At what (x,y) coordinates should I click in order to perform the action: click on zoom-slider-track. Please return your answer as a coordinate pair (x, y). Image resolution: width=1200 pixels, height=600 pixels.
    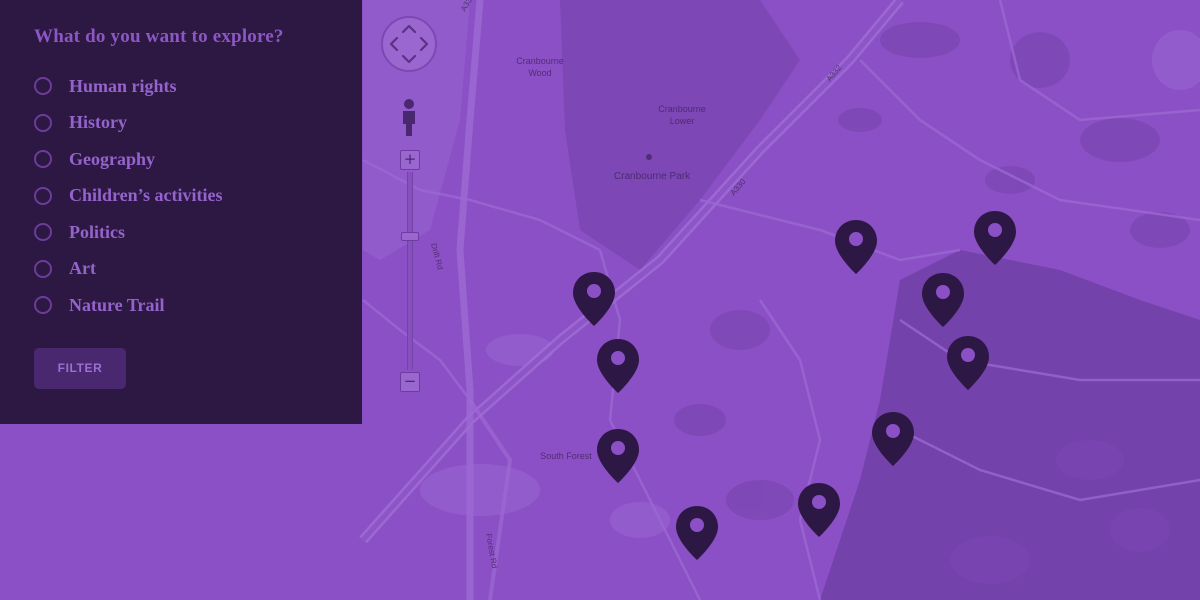
    Looking at the image, I should click on (410, 271).